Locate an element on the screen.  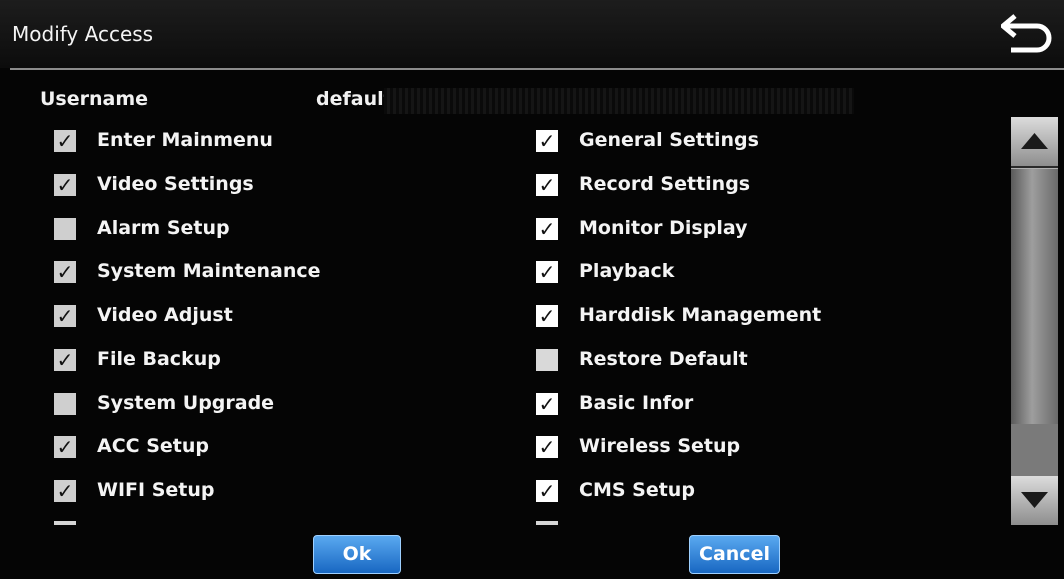
perm-label: Restore Default is located at coordinates (663, 359).